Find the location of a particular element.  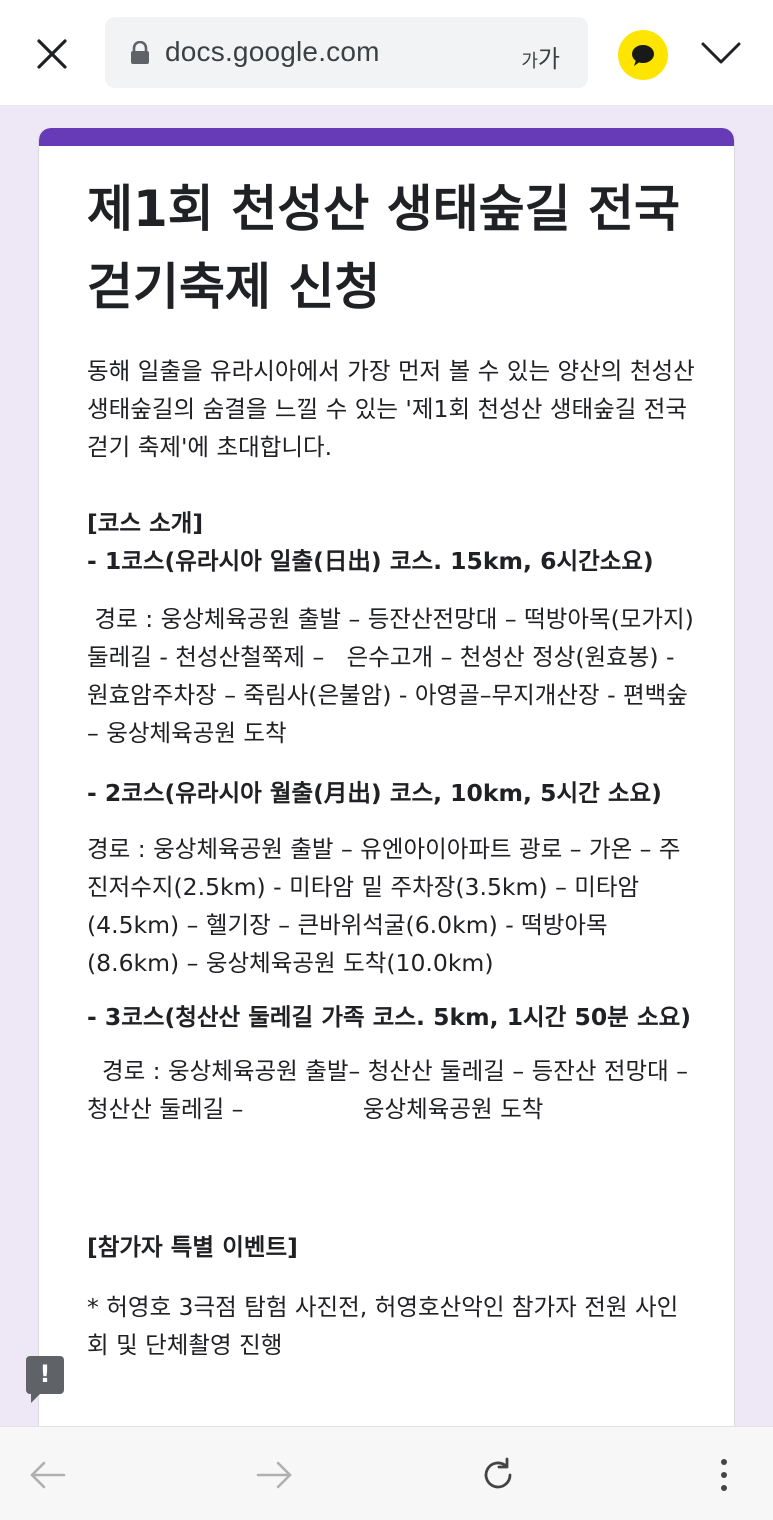

lock-icon is located at coordinates (140, 52).